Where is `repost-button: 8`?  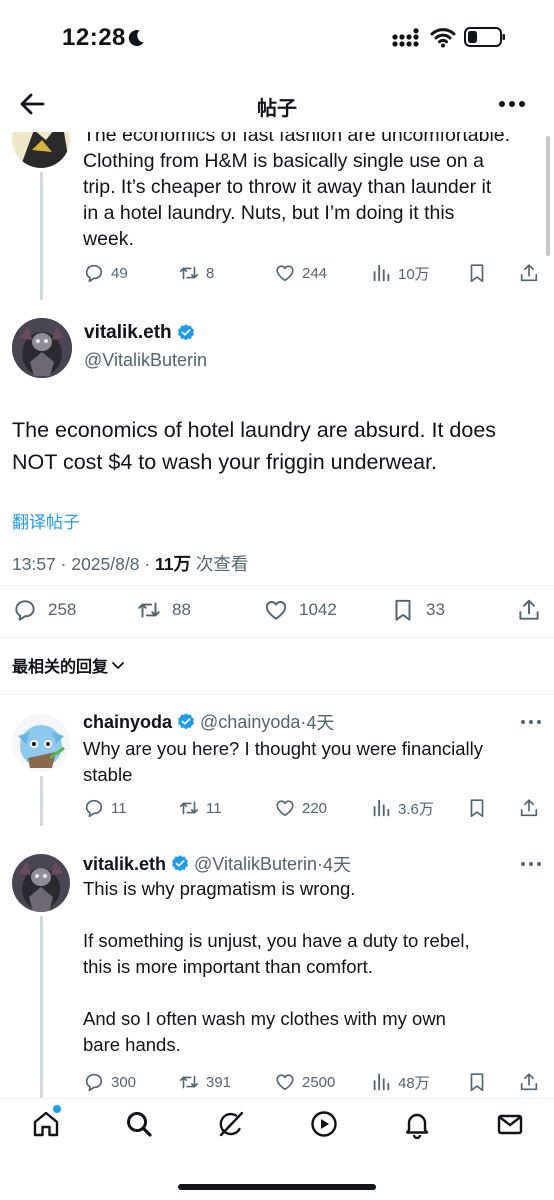
repost-button: 8 is located at coordinates (196, 273).